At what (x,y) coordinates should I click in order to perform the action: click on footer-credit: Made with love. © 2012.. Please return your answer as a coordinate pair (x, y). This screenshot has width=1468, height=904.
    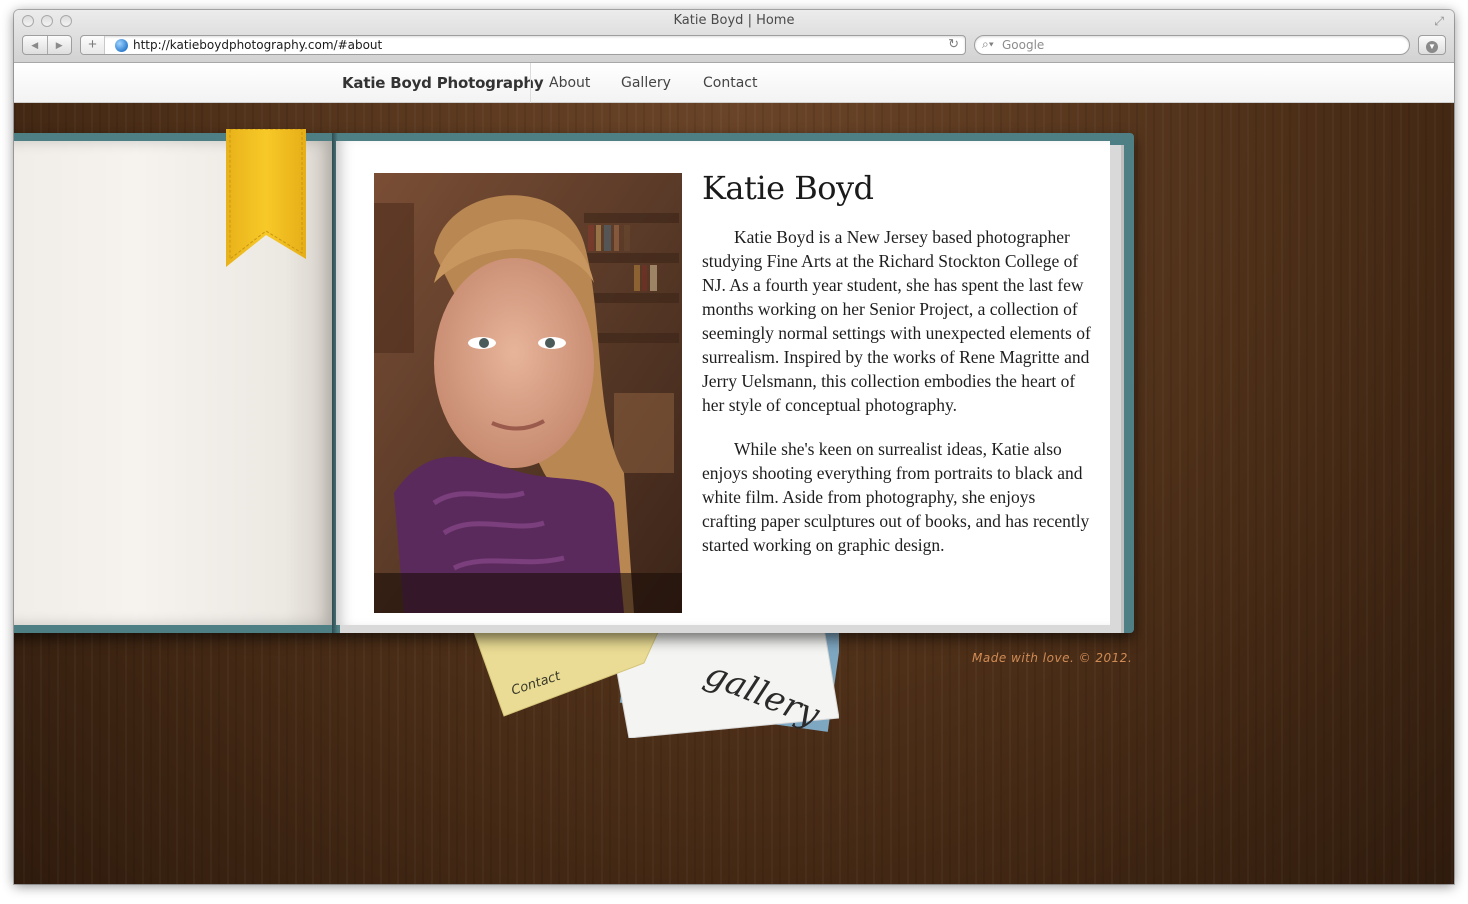
    Looking at the image, I should click on (1052, 658).